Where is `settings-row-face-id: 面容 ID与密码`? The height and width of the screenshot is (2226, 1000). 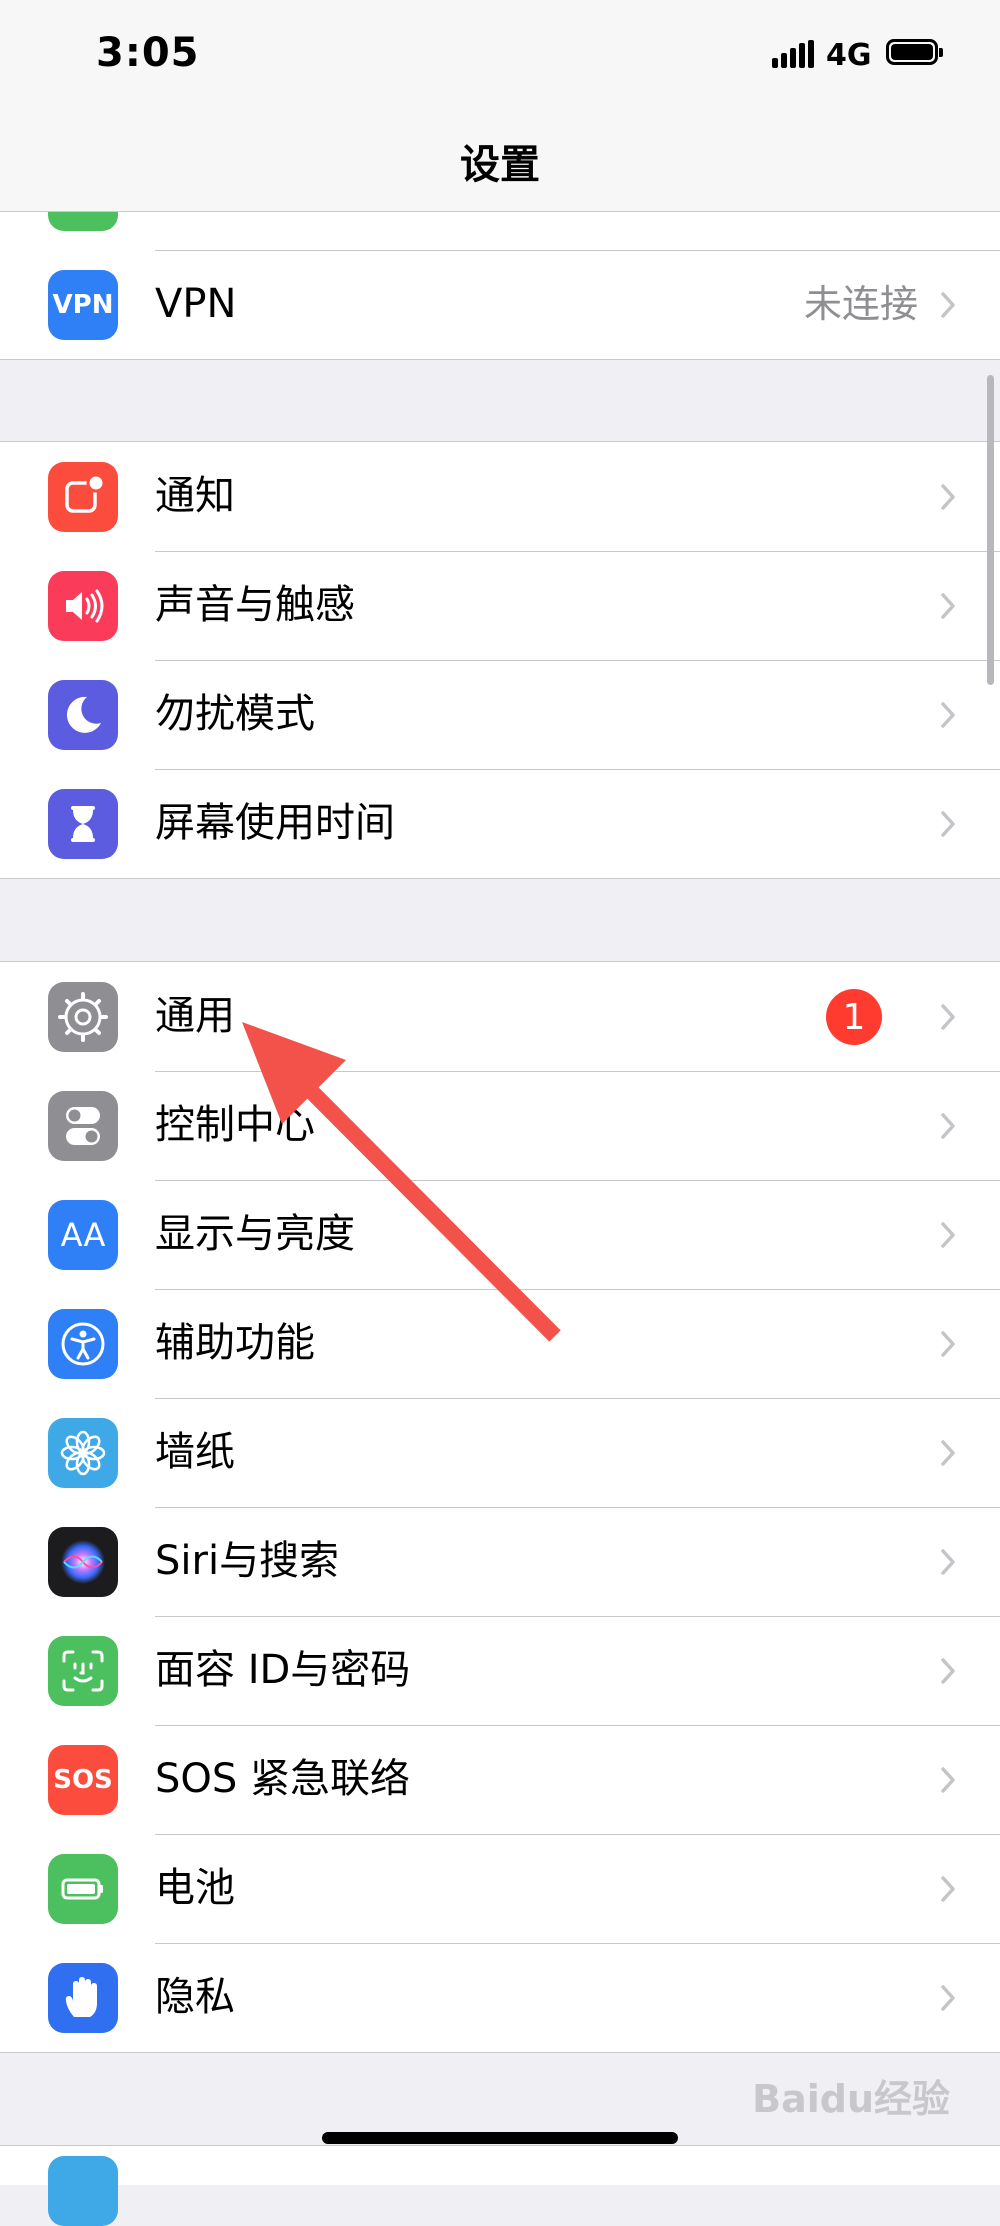
settings-row-face-id: 面容 ID与密码 is located at coordinates (500, 1670).